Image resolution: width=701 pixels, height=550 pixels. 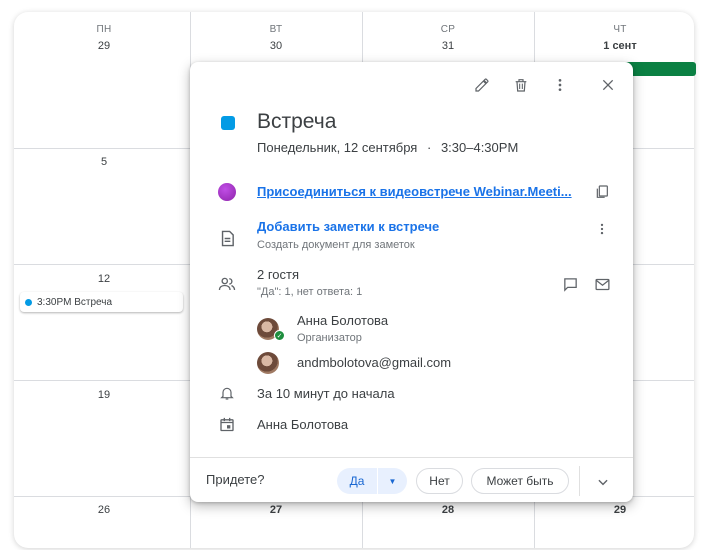 What do you see at coordinates (348, 226) in the screenshot?
I see `add-notes-link: Добавить заметки к встрече` at bounding box center [348, 226].